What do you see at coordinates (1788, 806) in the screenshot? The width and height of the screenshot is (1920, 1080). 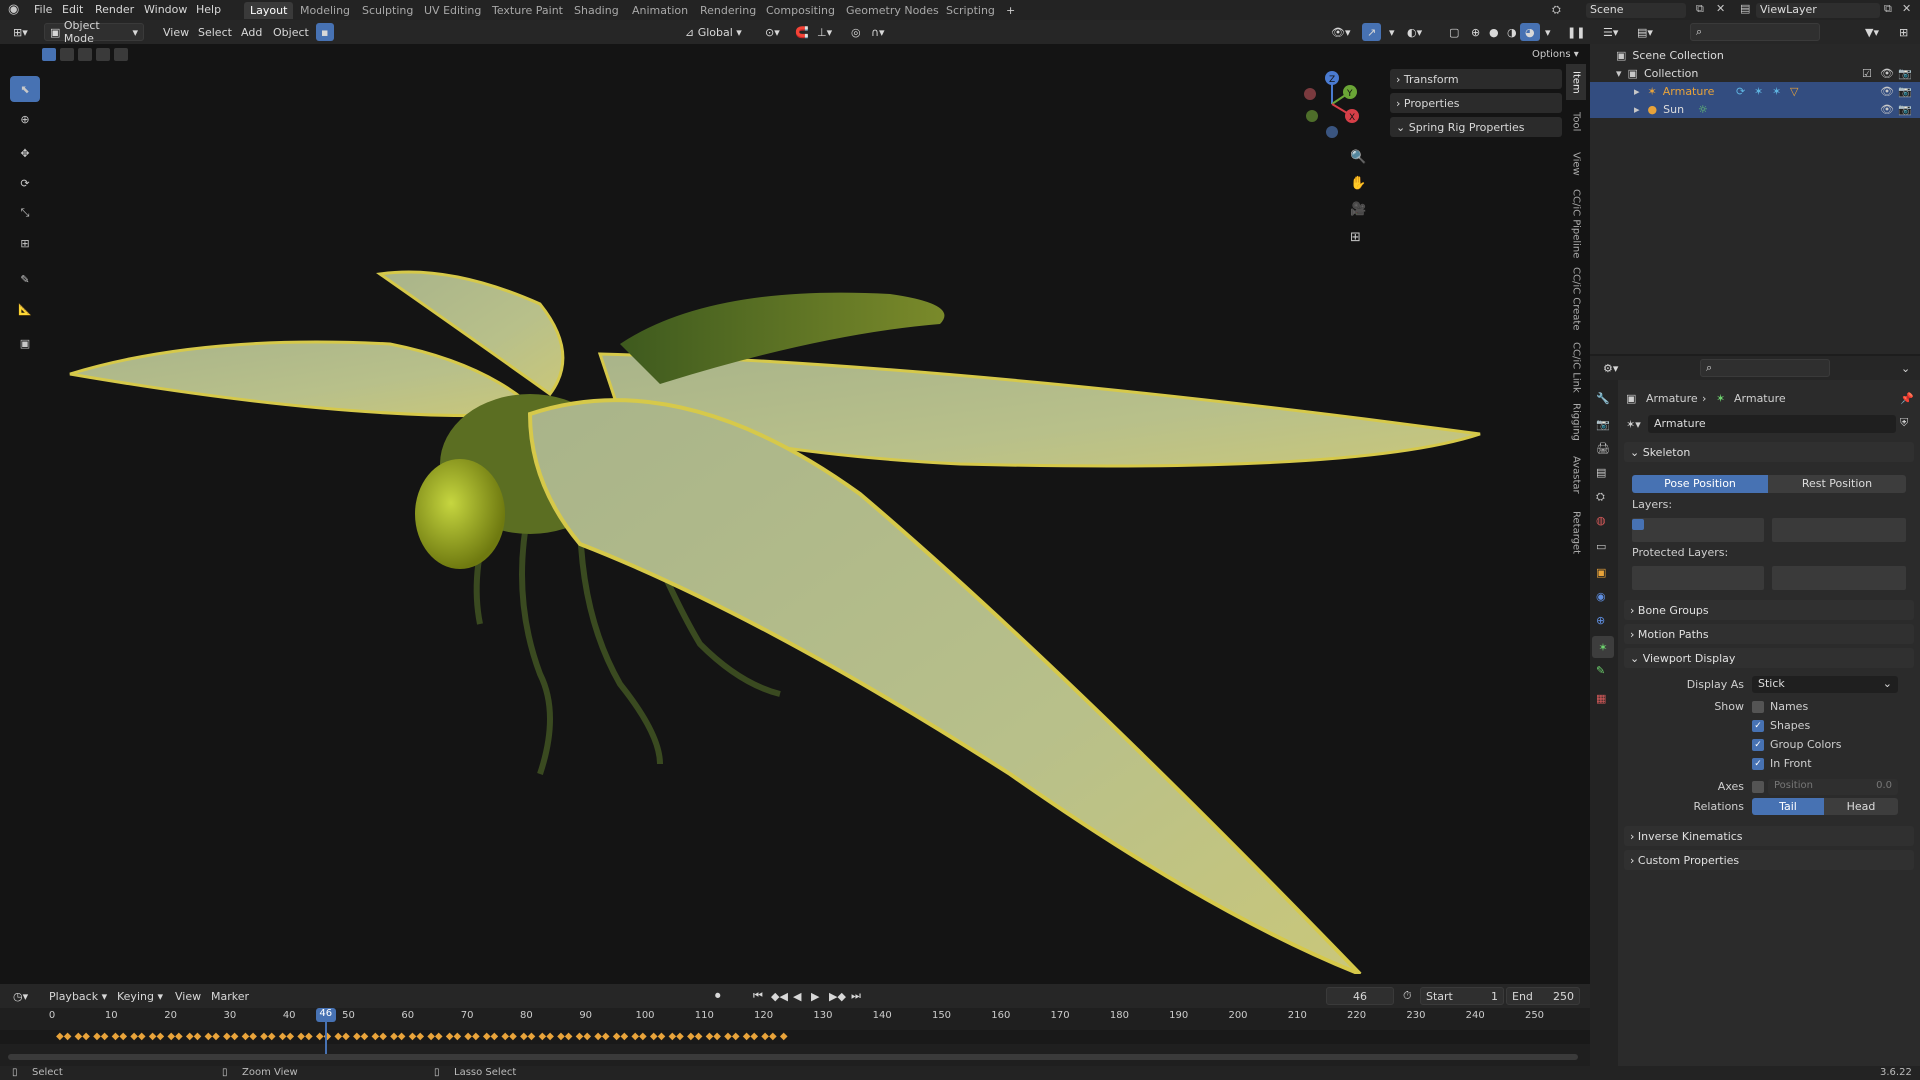 I see `relations-tail-button: Tail` at bounding box center [1788, 806].